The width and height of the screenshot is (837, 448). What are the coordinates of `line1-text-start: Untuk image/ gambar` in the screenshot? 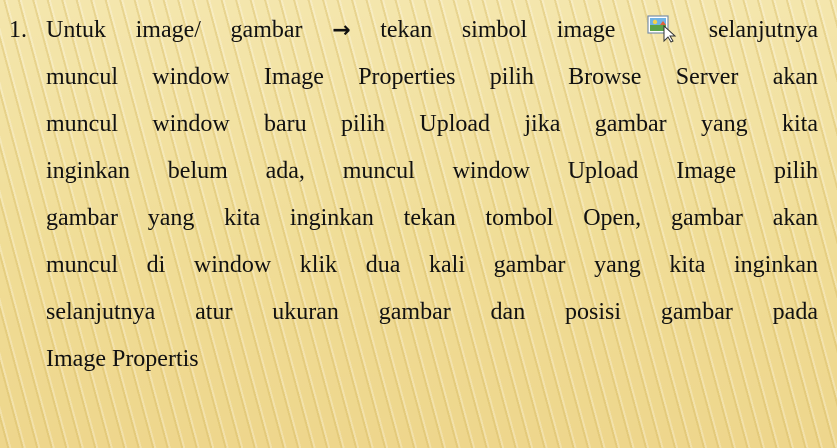 It's located at (189, 30).